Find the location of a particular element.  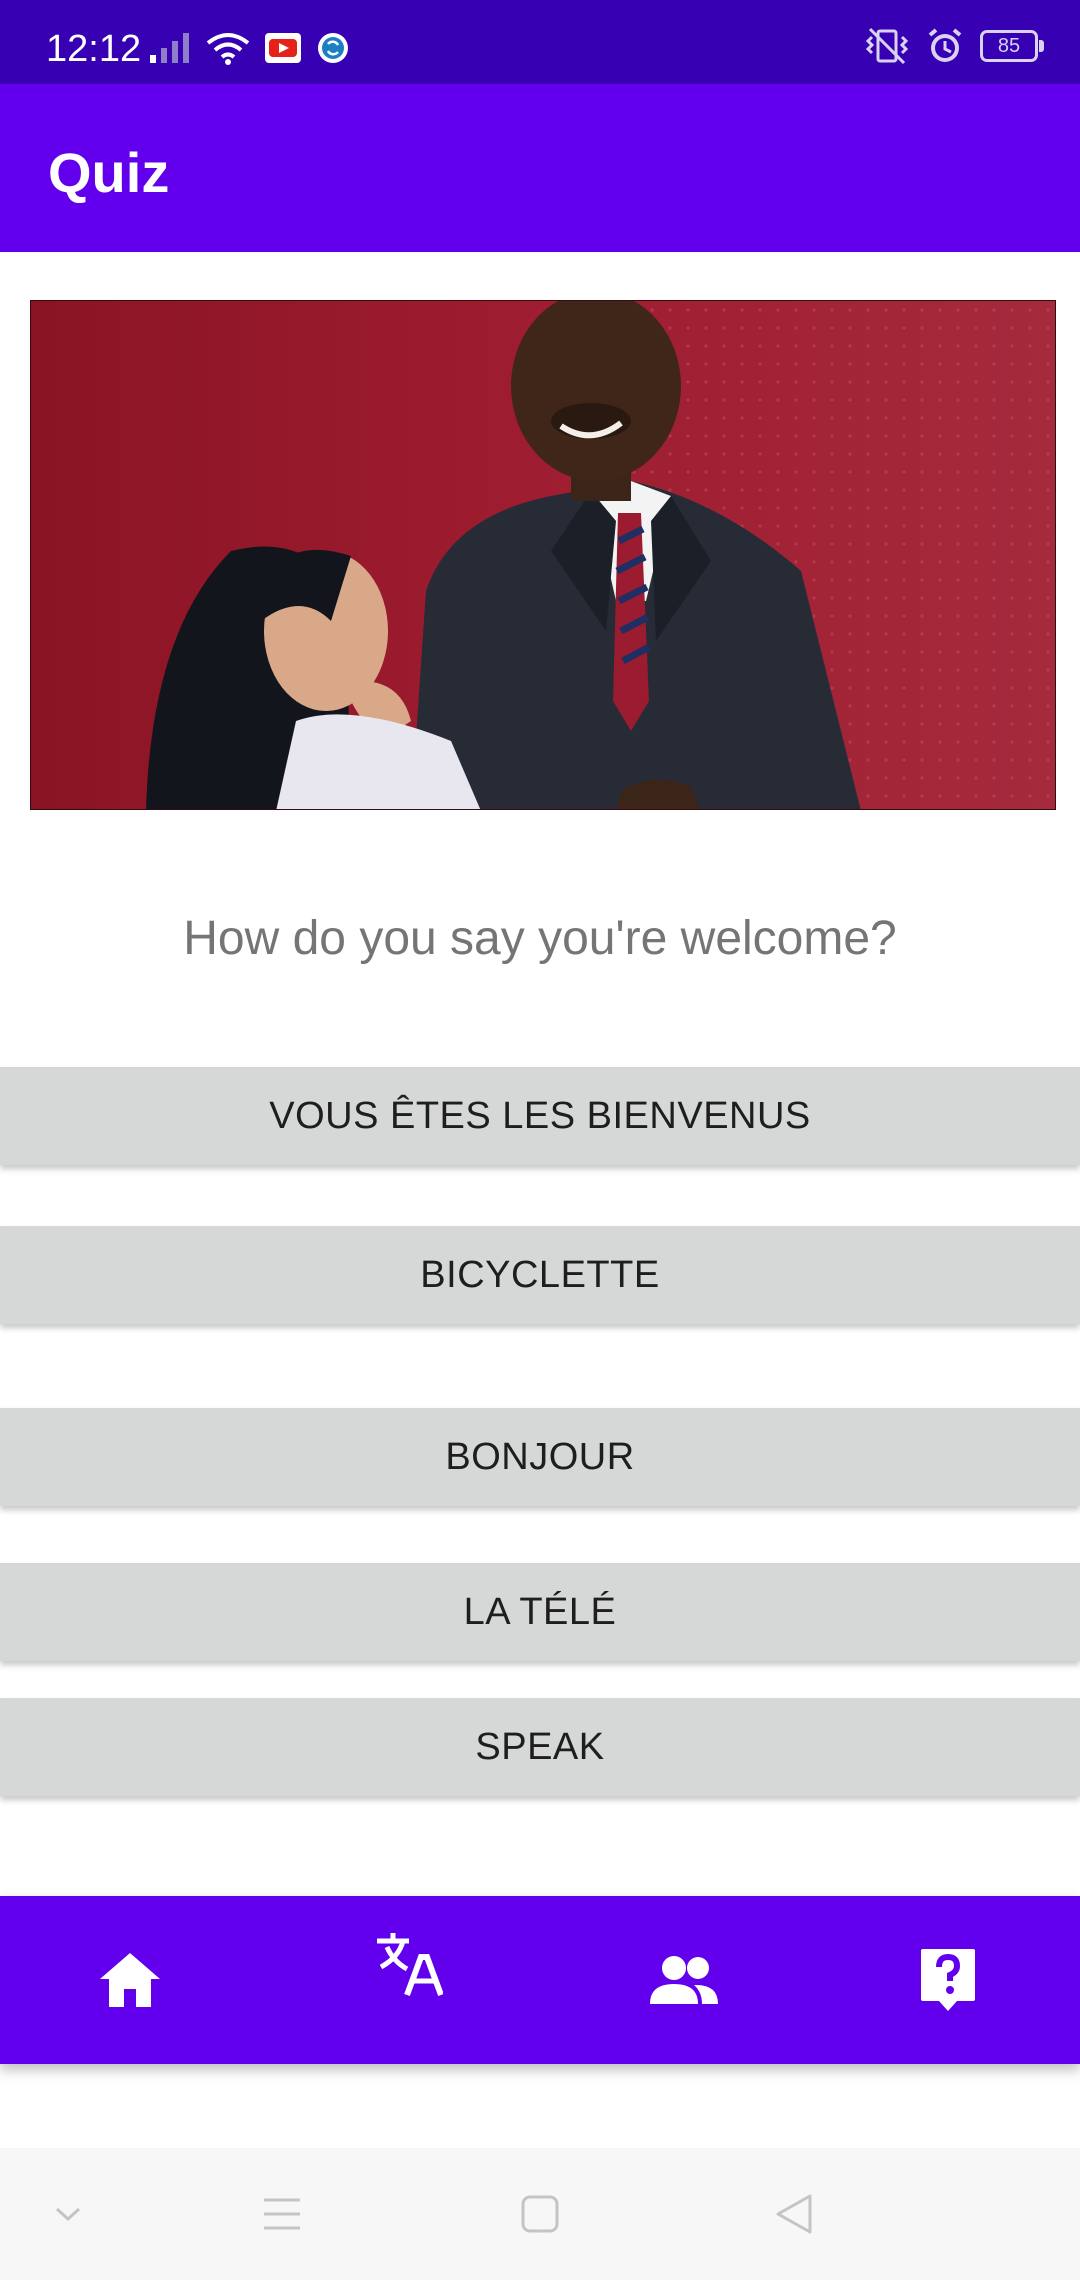

status-time: 12:12 is located at coordinates (94, 49).